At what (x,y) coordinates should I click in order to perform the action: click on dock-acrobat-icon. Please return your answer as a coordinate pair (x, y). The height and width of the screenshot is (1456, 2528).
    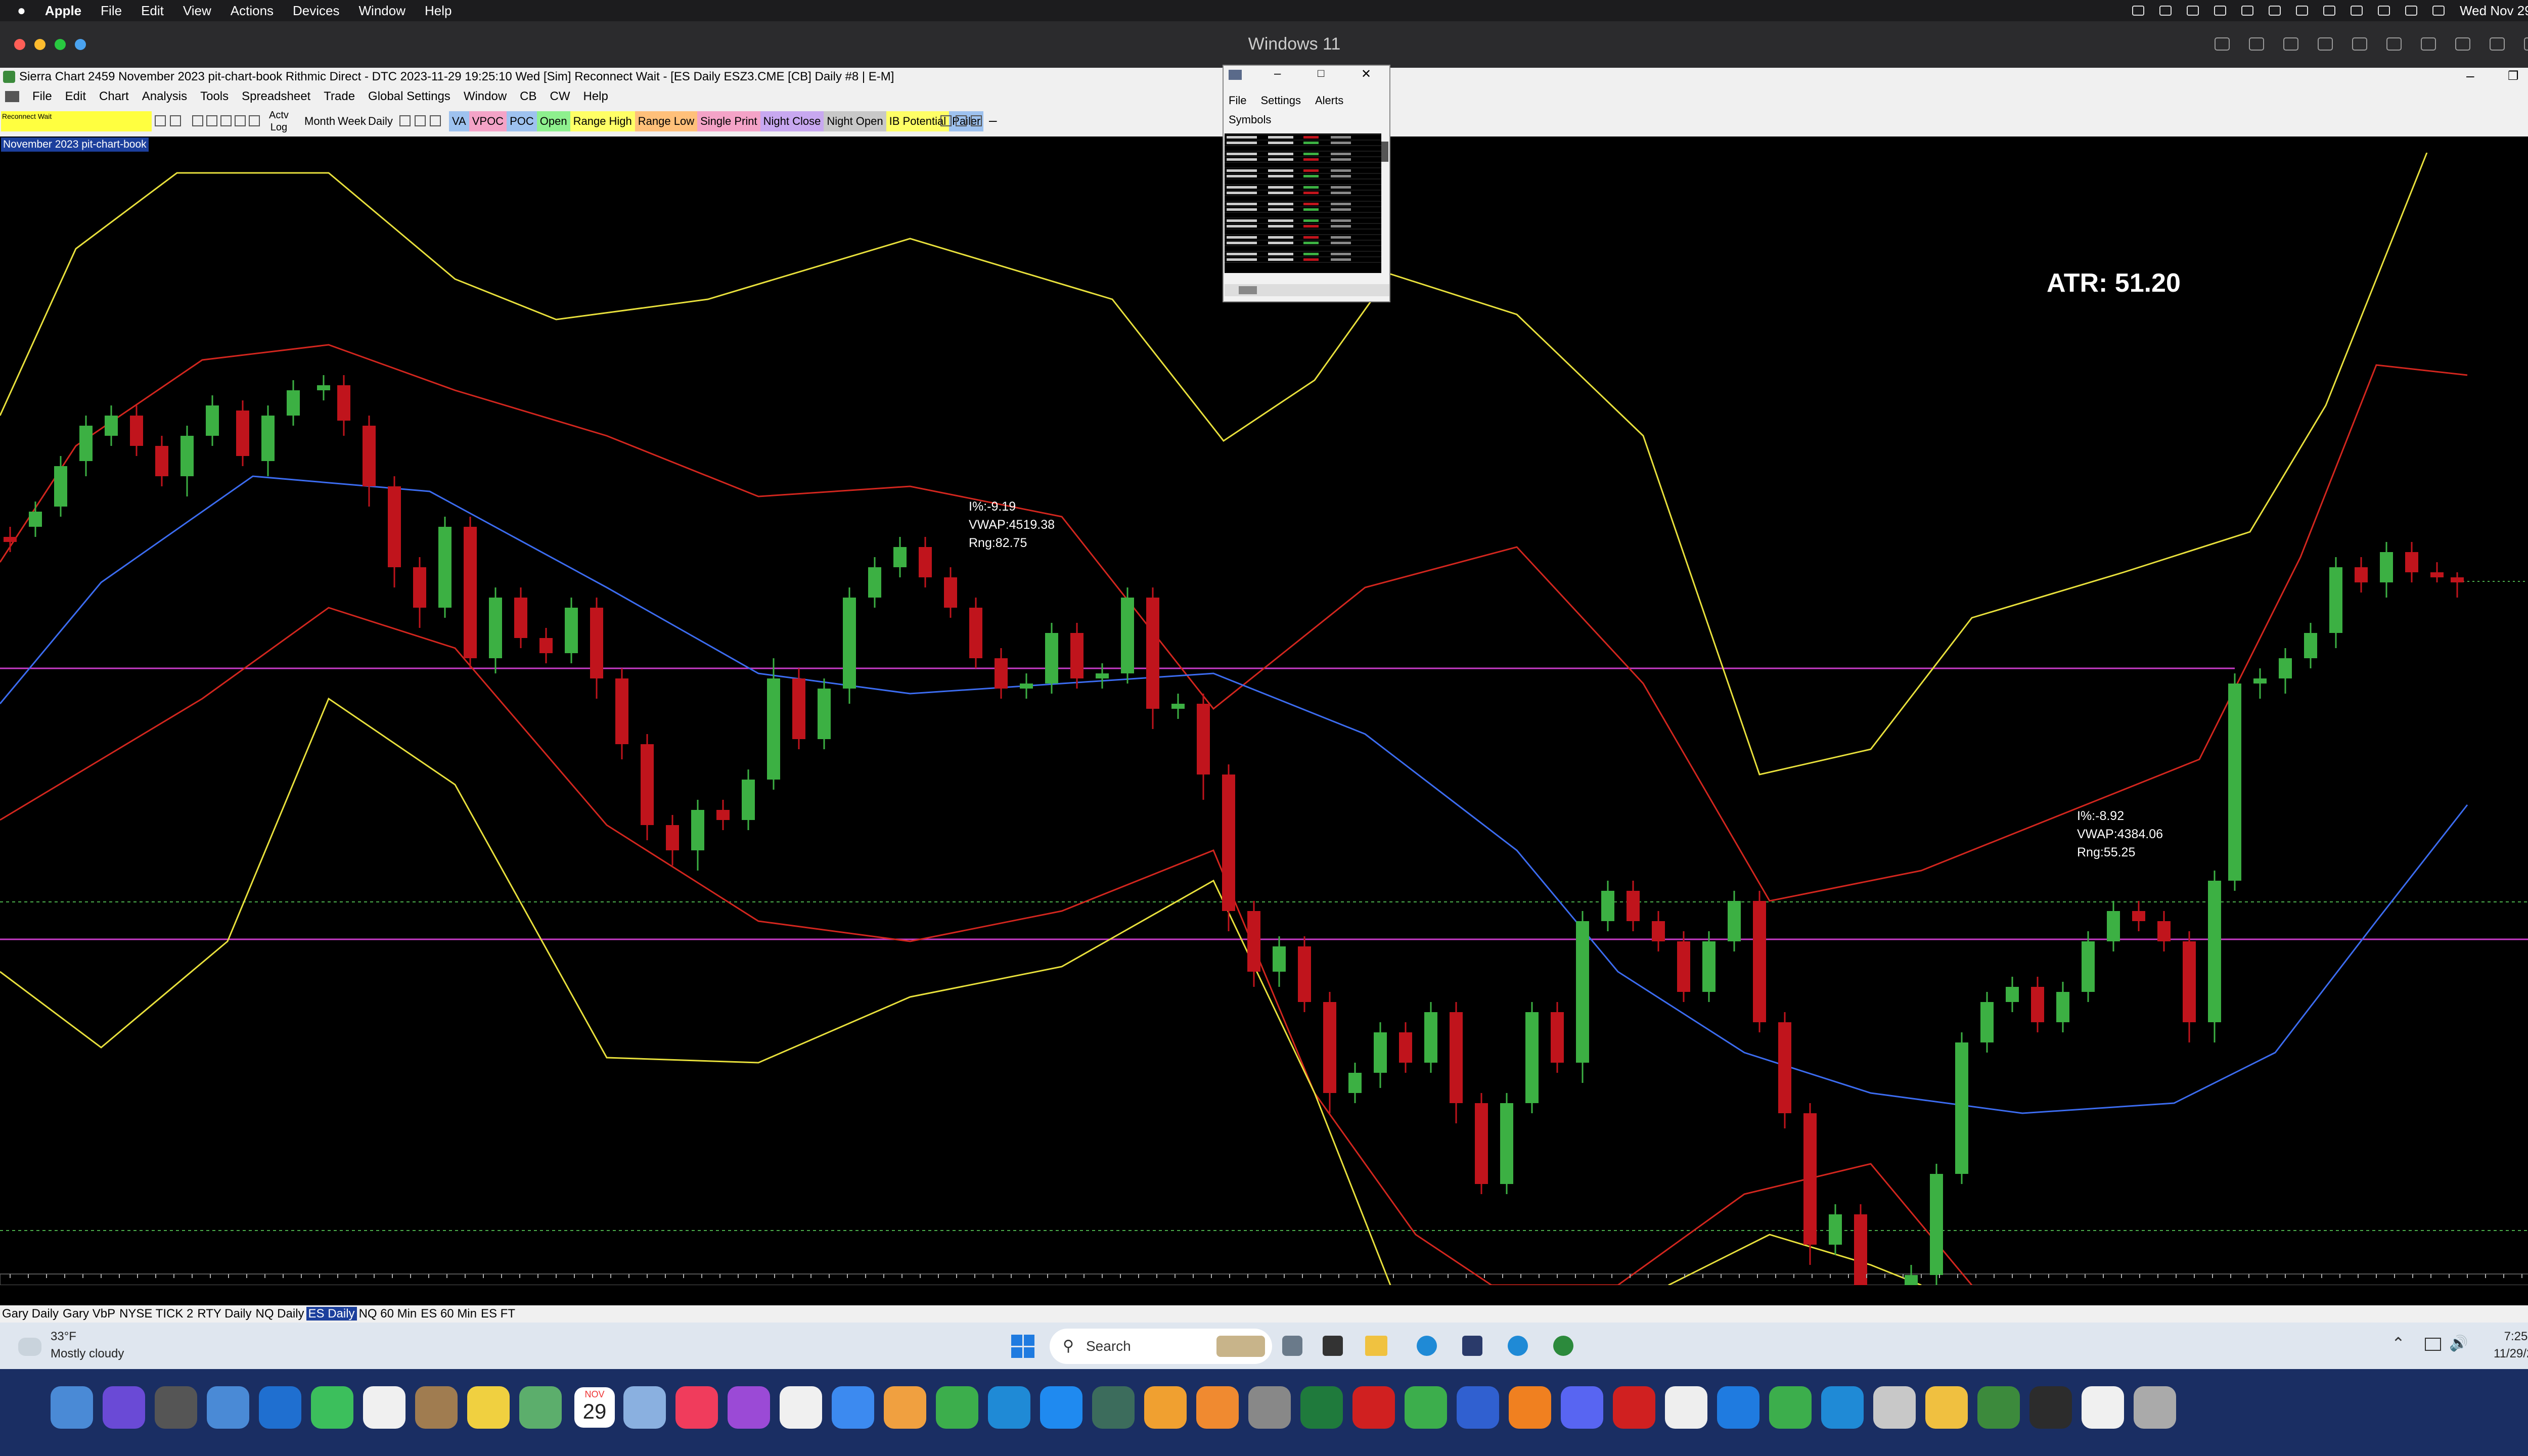
    Looking at the image, I should click on (1374, 1407).